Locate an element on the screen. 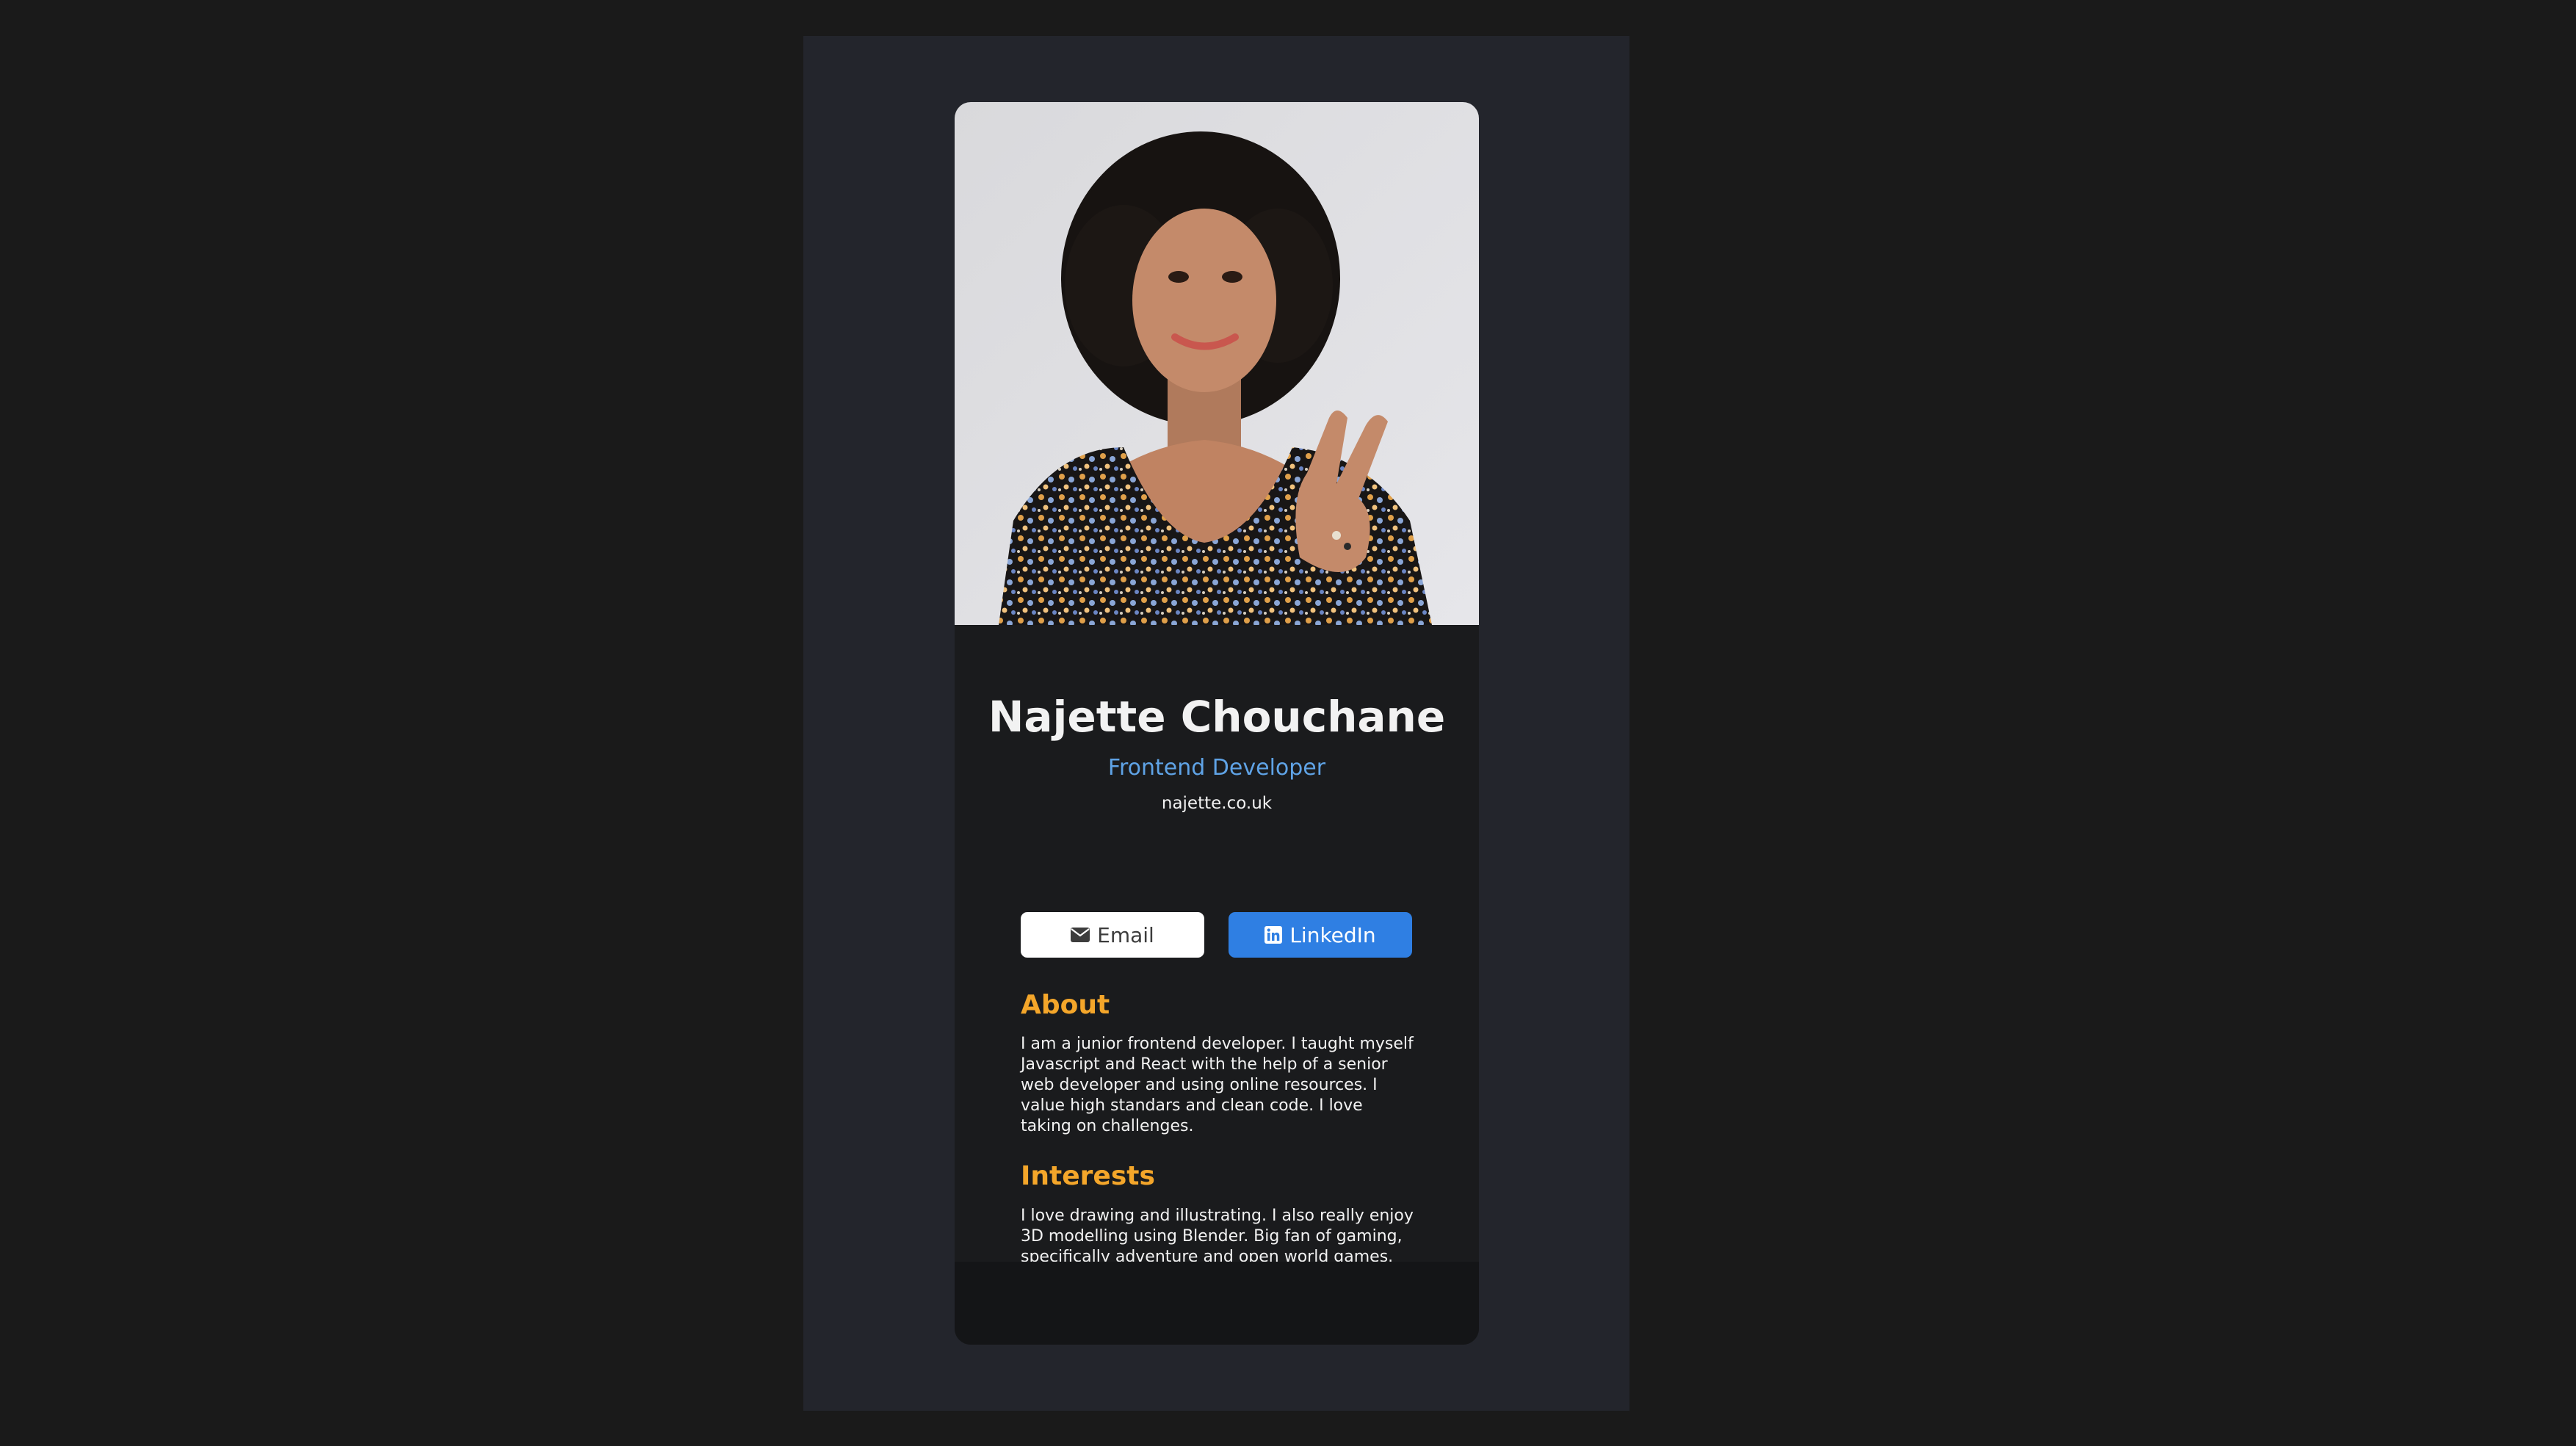 The height and width of the screenshot is (1446, 2576). profile-photo is located at coordinates (1217, 363).